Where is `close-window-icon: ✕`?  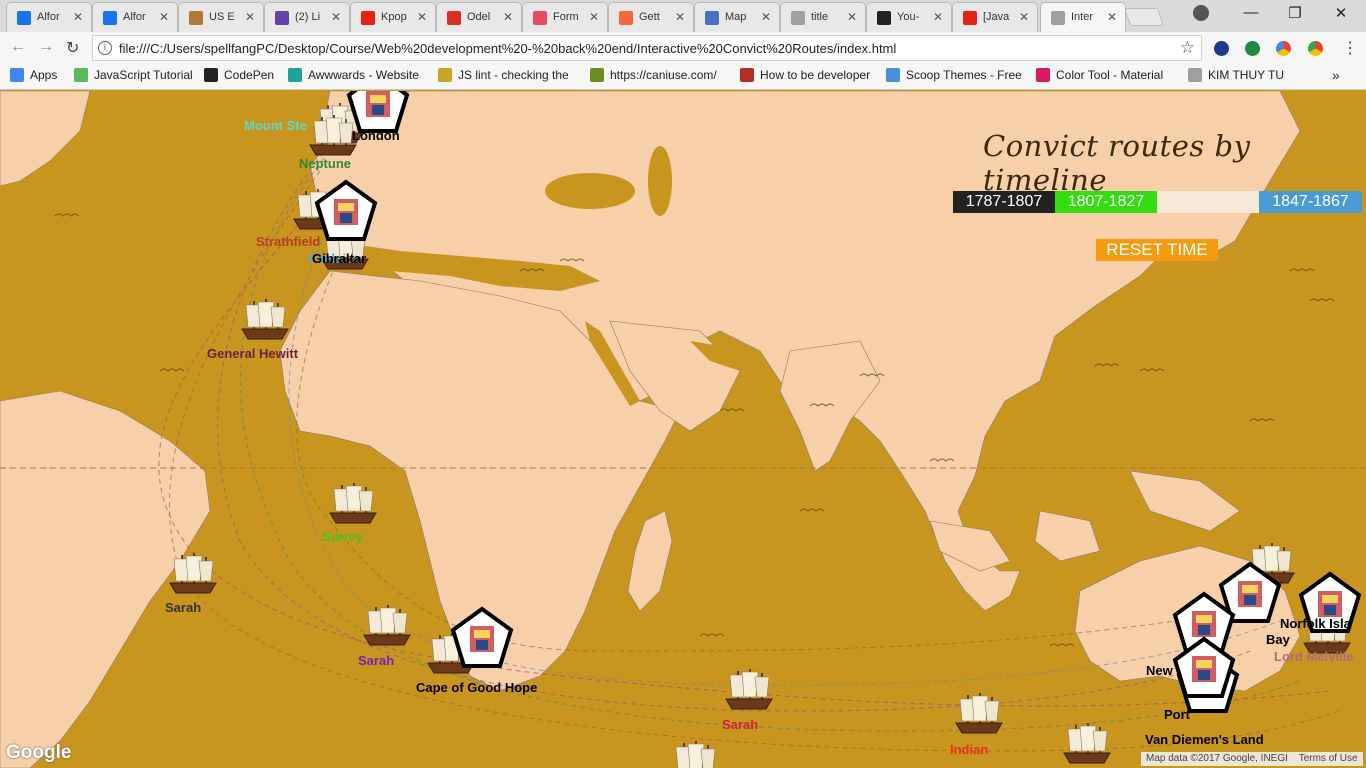 close-window-icon: ✕ is located at coordinates (1341, 13).